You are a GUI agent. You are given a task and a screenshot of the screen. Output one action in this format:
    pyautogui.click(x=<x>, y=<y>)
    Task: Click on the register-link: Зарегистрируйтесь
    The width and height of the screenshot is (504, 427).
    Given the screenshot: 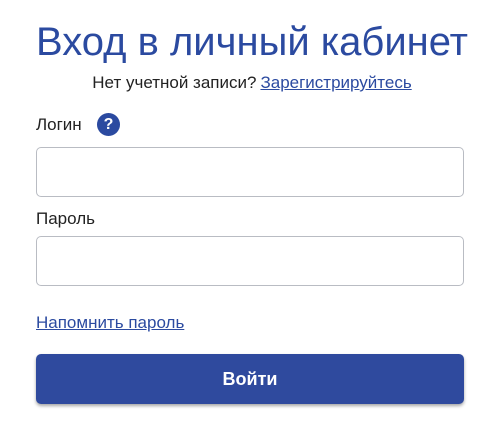 What is the action you would take?
    pyautogui.click(x=335, y=82)
    